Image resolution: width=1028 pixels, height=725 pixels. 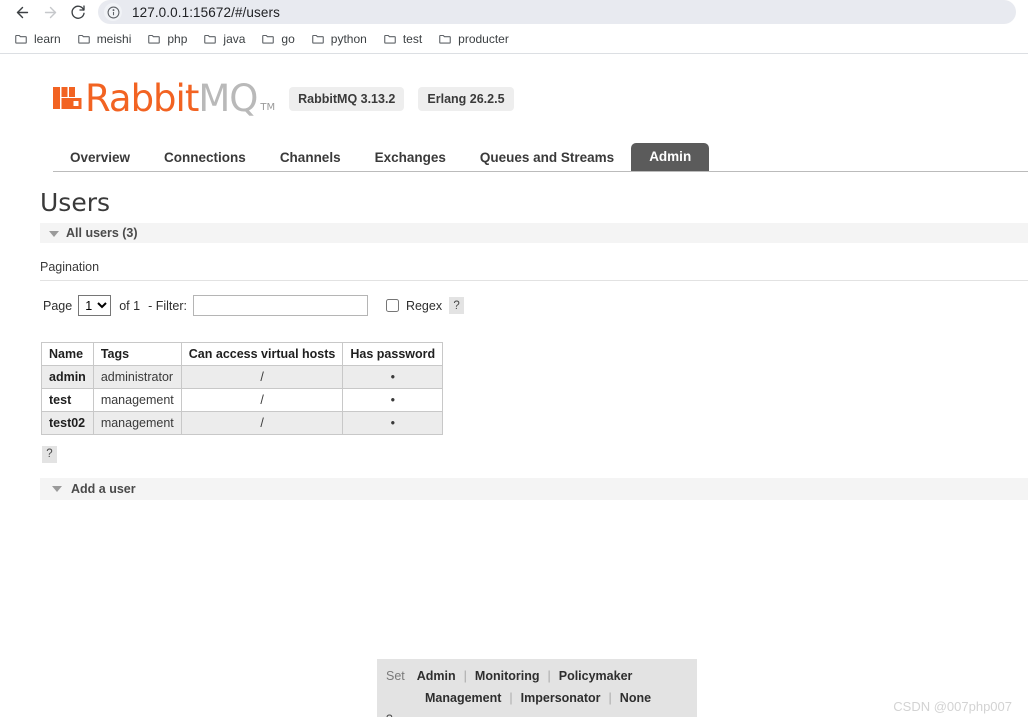 What do you see at coordinates (103, 488) in the screenshot?
I see `add-user-section-title: Add a user` at bounding box center [103, 488].